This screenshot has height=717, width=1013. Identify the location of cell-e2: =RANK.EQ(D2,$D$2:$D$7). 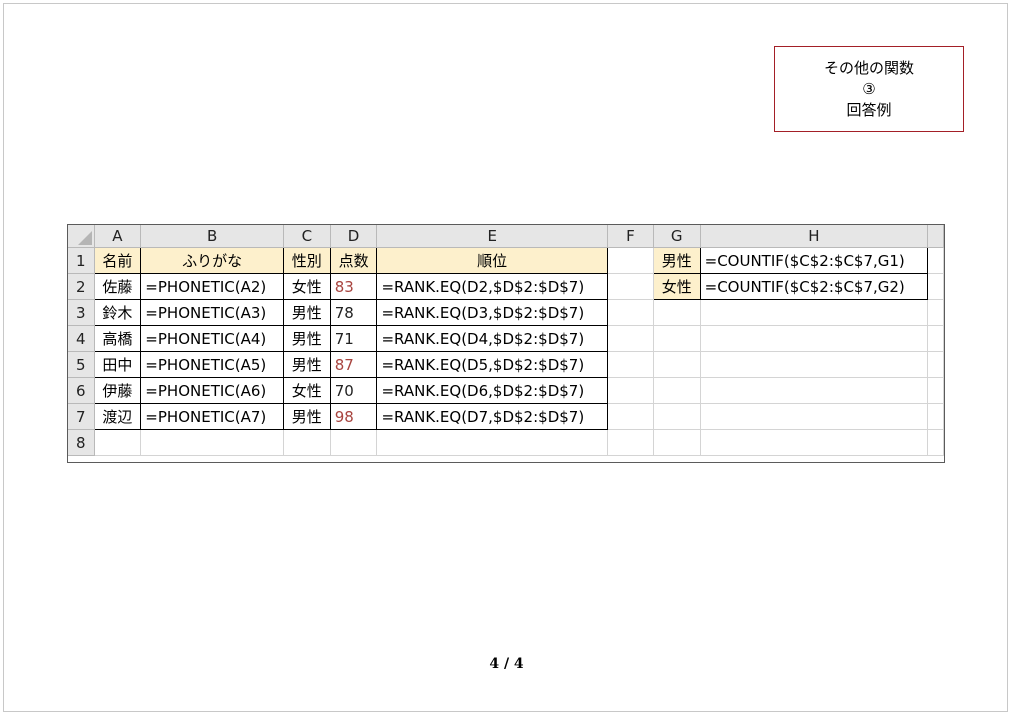
(492, 286).